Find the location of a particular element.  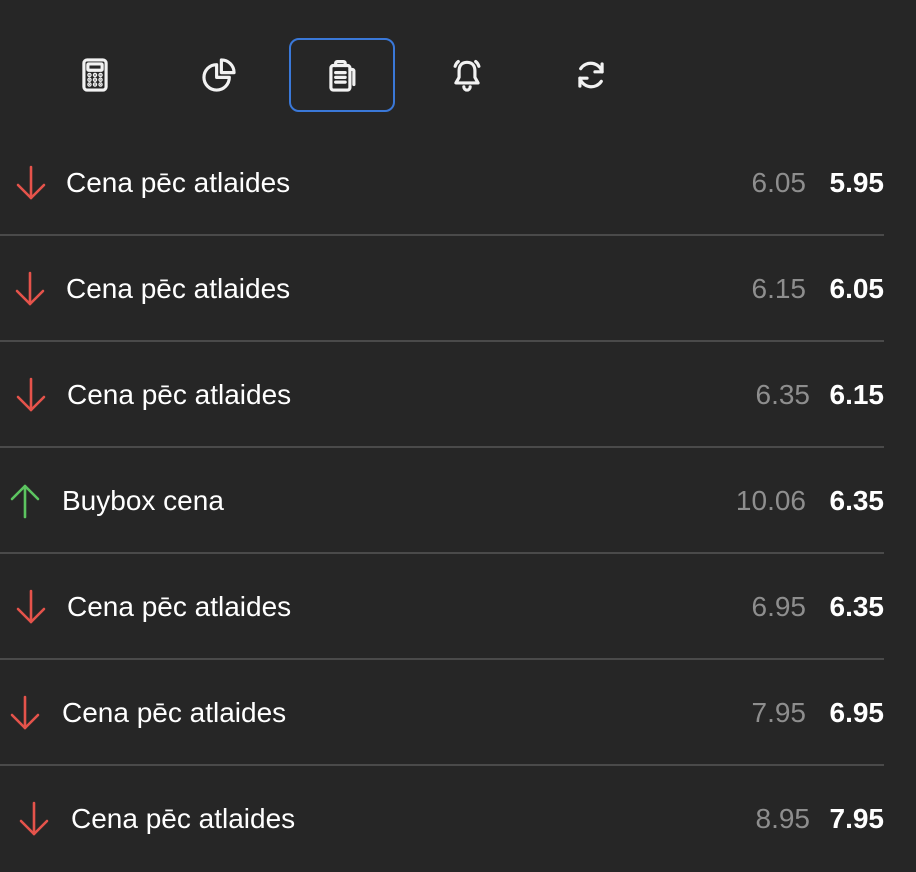

old-price: 6.95 is located at coordinates (779, 606).